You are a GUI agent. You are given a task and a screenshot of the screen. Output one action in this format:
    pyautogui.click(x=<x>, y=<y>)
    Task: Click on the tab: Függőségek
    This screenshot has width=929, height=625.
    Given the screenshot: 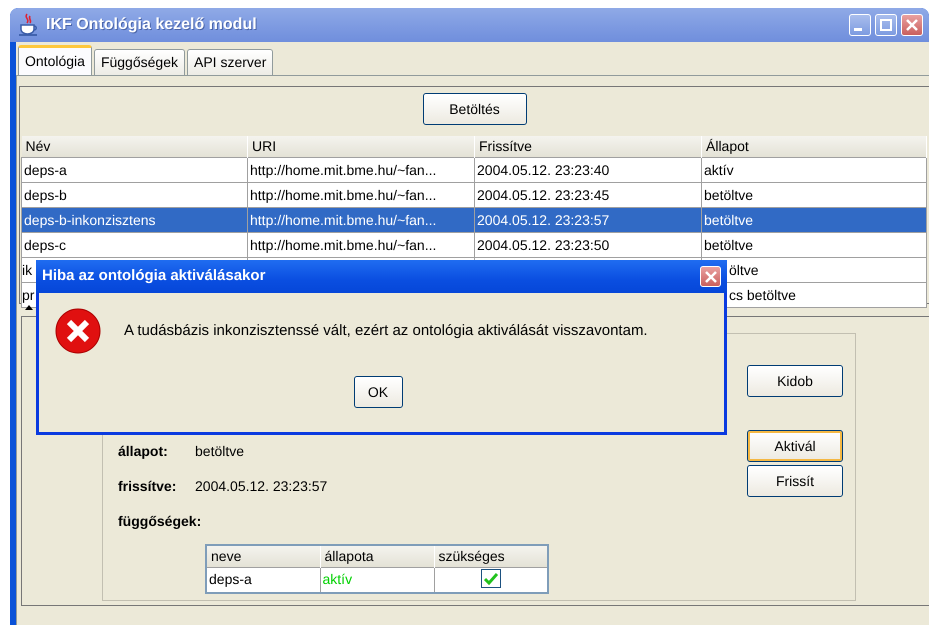 What is the action you would take?
    pyautogui.click(x=139, y=62)
    